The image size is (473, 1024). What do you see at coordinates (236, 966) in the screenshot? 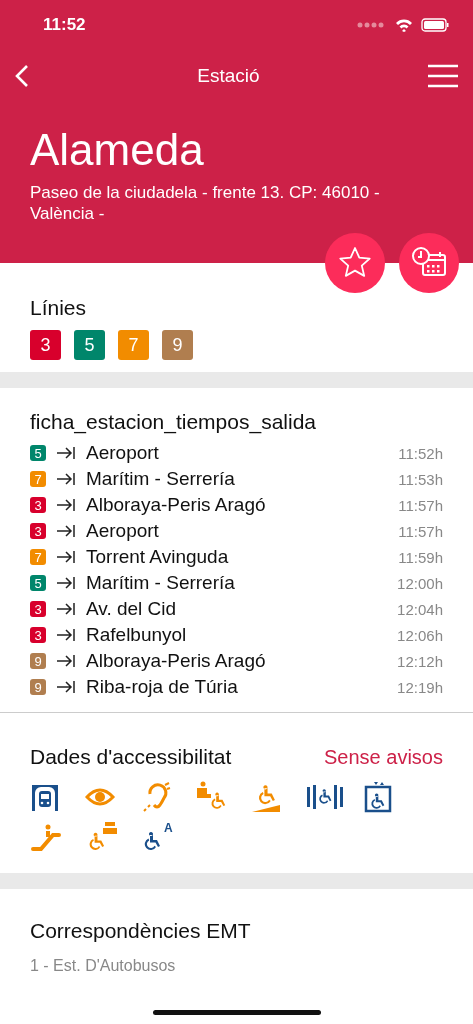
I see `connection-item: 1 - Est. D'Autobusos` at bounding box center [236, 966].